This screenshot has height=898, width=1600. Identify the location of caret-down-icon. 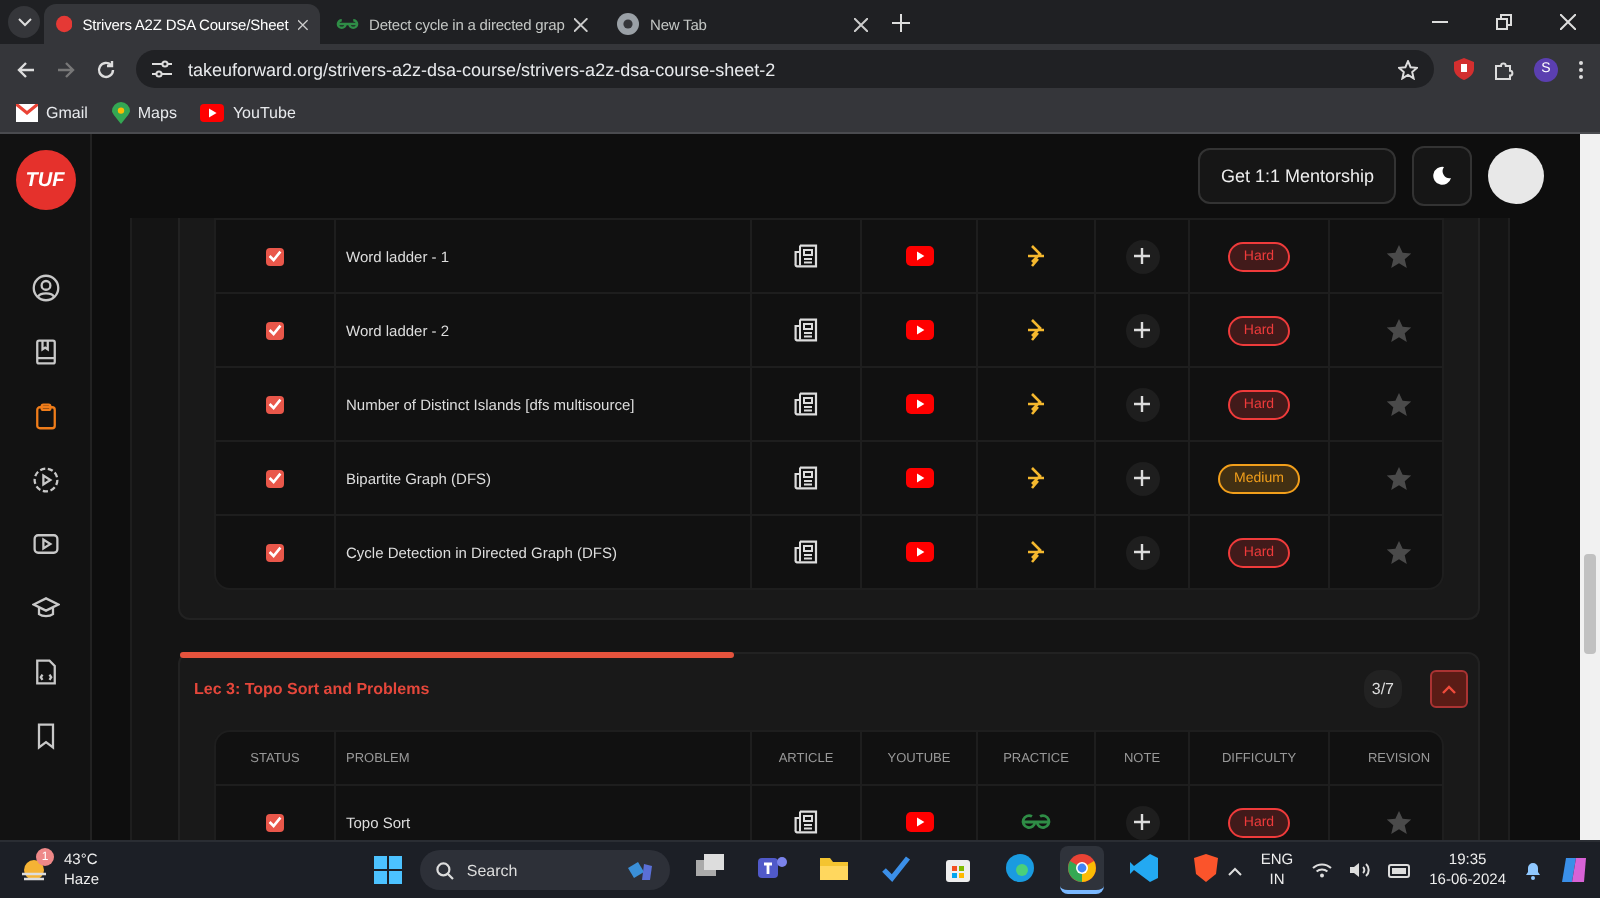
(24, 22).